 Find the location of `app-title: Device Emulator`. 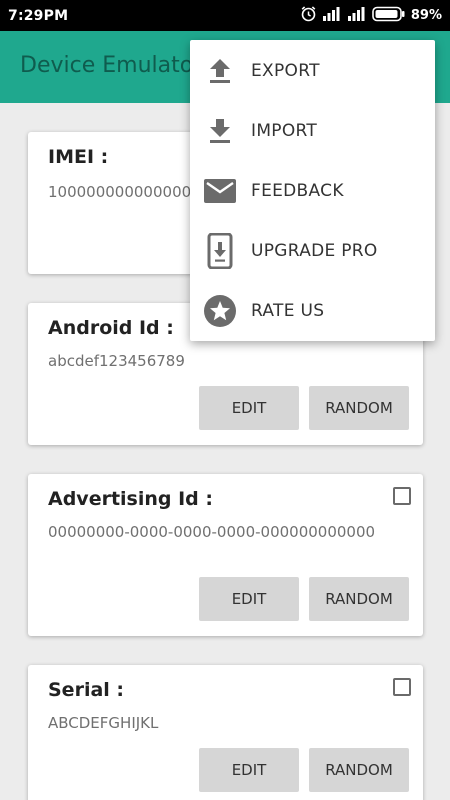

app-title: Device Emulator is located at coordinates (111, 65).